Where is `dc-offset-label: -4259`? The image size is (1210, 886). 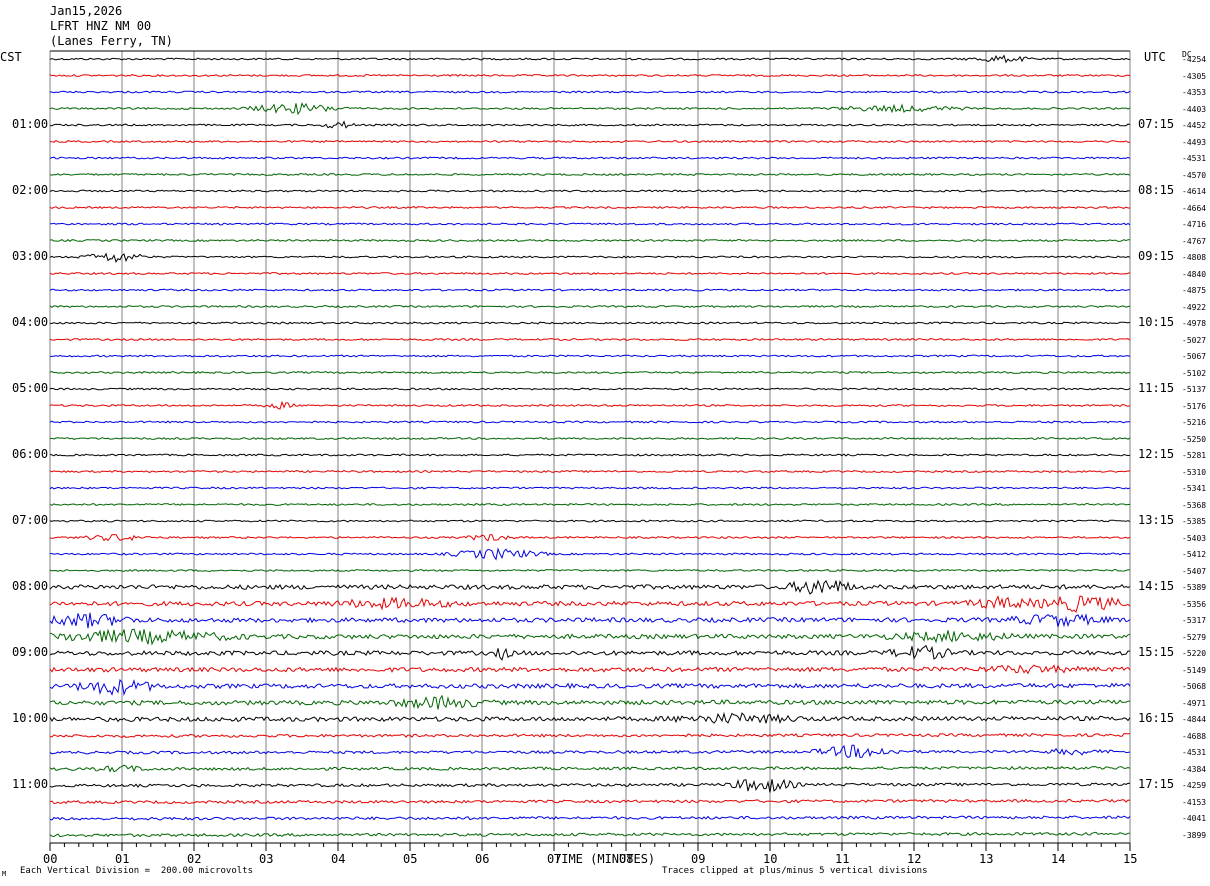 dc-offset-label: -4259 is located at coordinates (1194, 785).